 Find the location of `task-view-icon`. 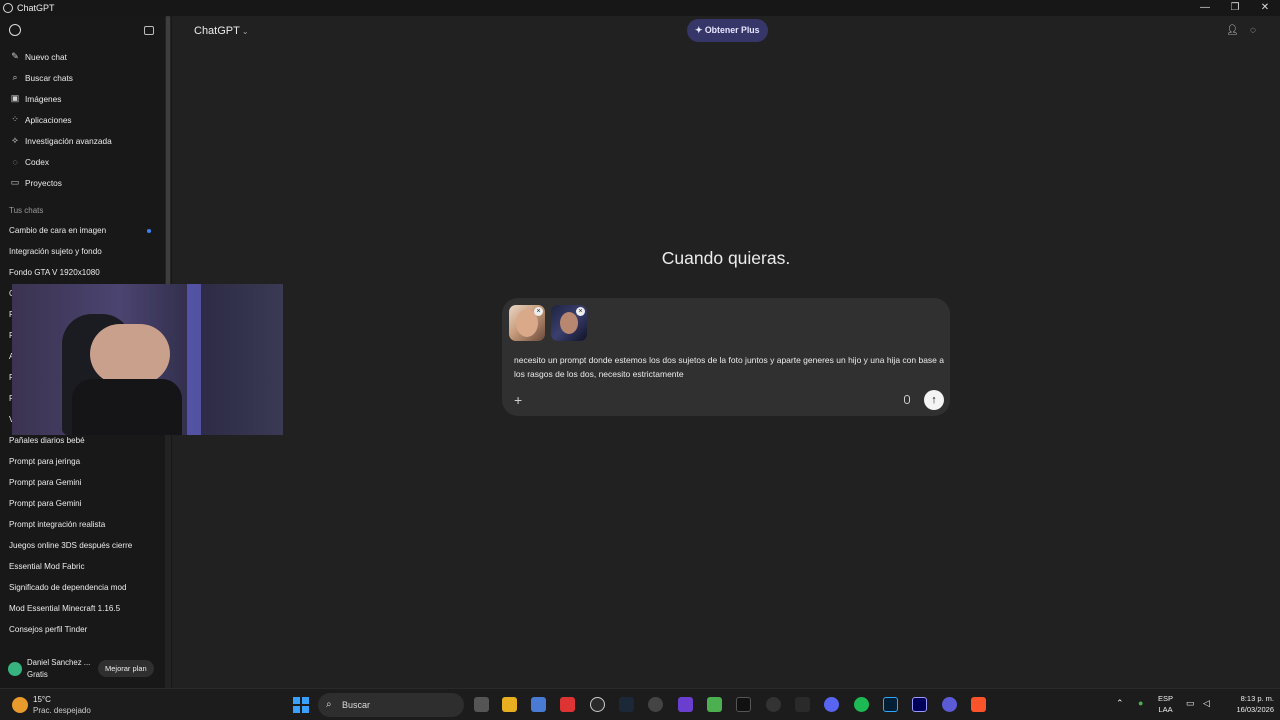

task-view-icon is located at coordinates (481, 704).